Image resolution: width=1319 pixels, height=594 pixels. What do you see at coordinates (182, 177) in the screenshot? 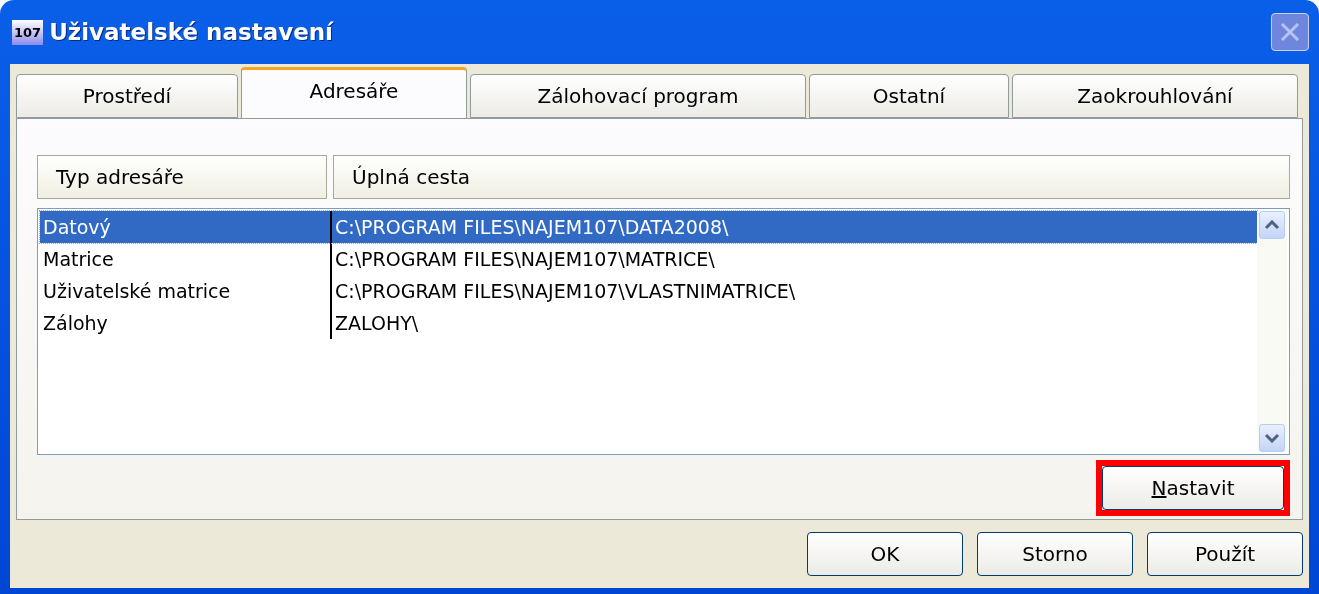
I see `column-header: Typ adresáře` at bounding box center [182, 177].